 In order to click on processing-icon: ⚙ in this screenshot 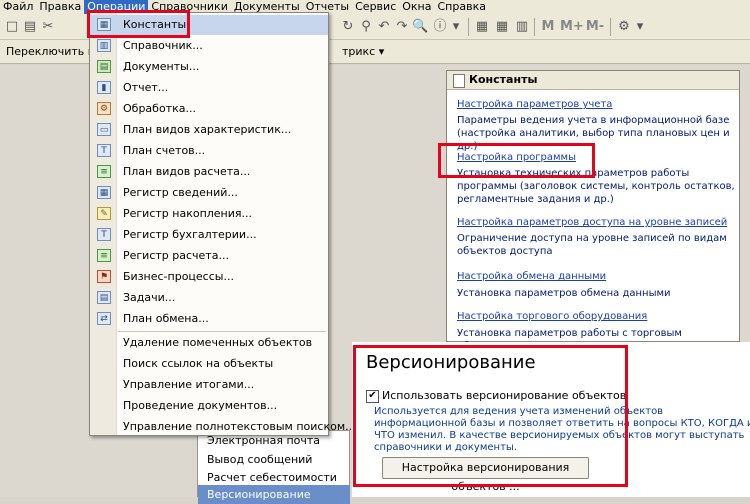, I will do `click(104, 108)`.